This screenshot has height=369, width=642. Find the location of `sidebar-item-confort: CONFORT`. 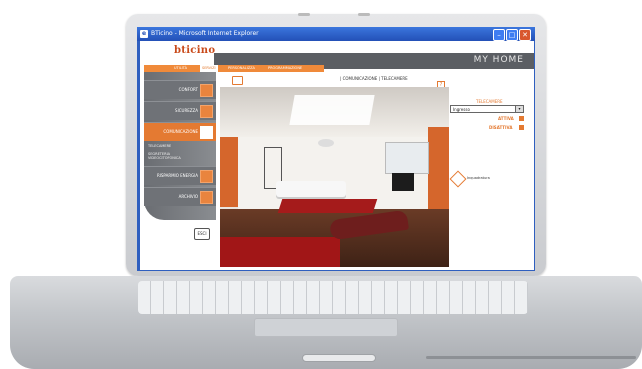

sidebar-item-confort: CONFORT is located at coordinates (180, 89).